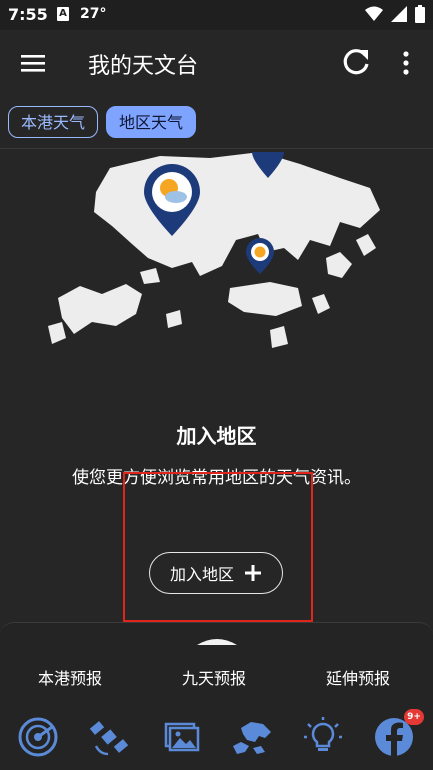 The image size is (433, 770). I want to click on tab-extended-forecast: 延伸预报, so click(358, 677).